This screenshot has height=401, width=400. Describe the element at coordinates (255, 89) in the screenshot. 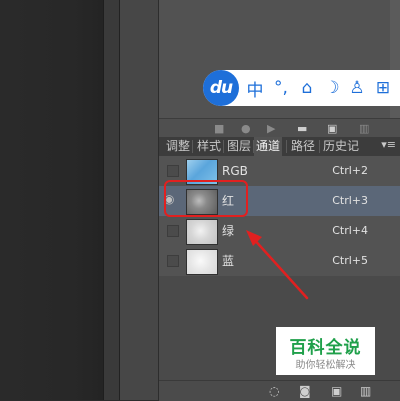

I see `chinese-mode-icon: 中` at that location.